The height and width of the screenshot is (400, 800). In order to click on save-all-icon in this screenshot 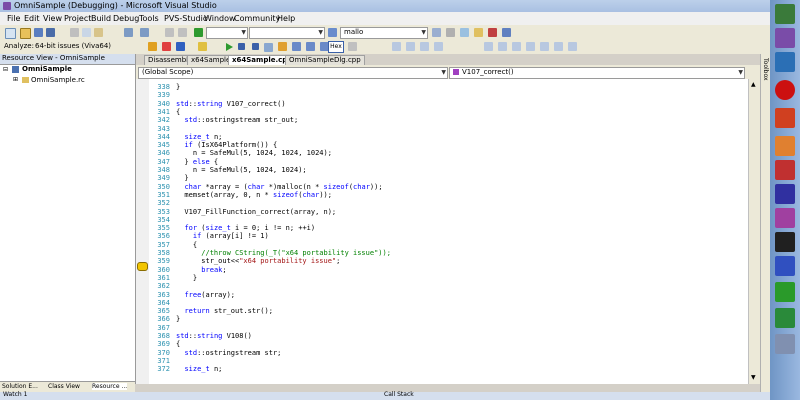, I will do `click(50, 32)`.